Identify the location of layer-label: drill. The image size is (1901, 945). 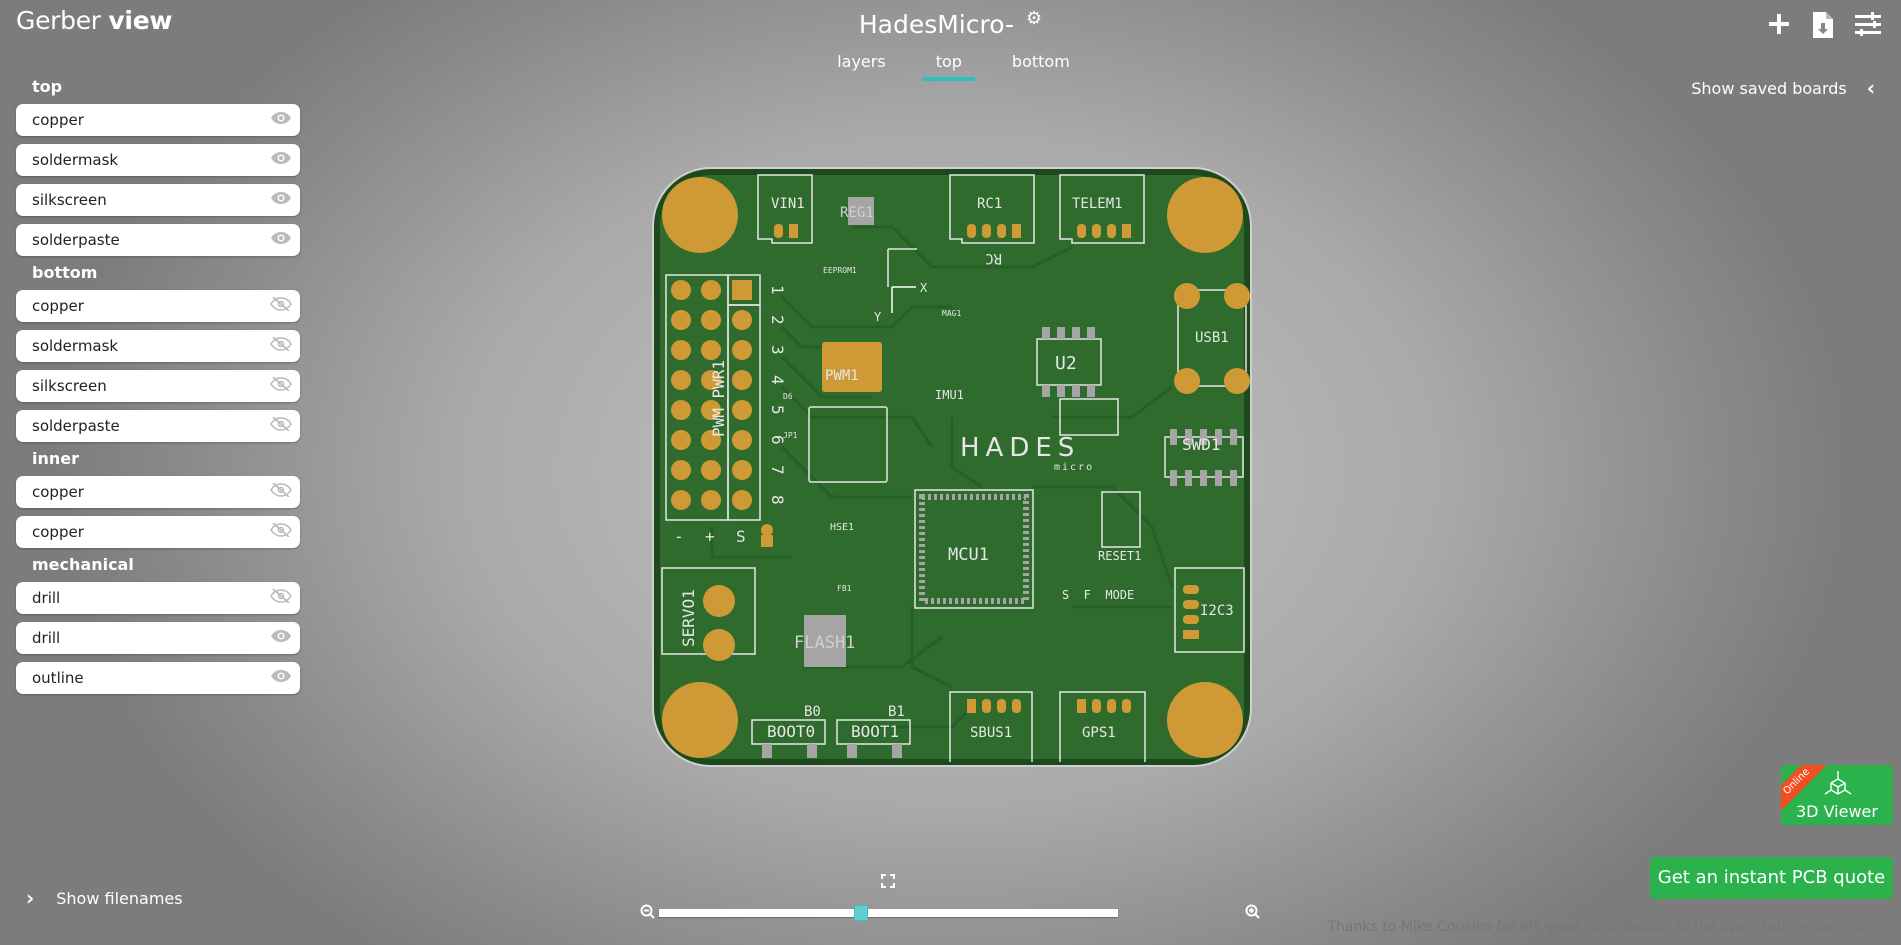
(46, 638).